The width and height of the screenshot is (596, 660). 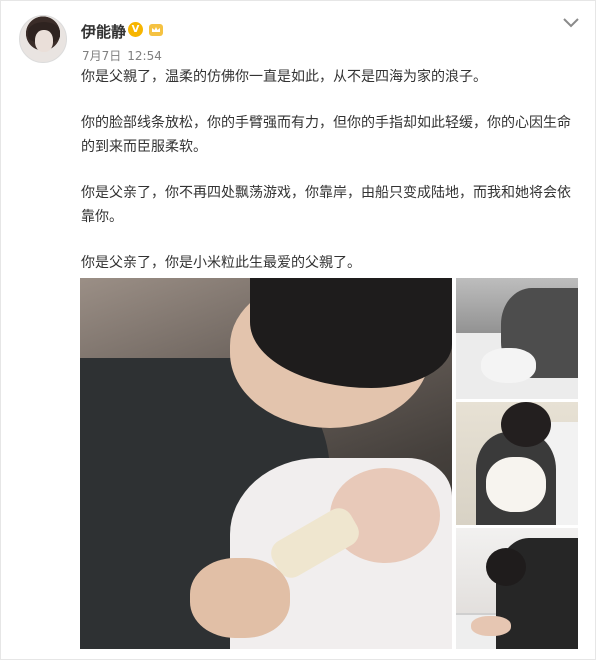 I want to click on photo-r3-baby, so click(x=491, y=626).